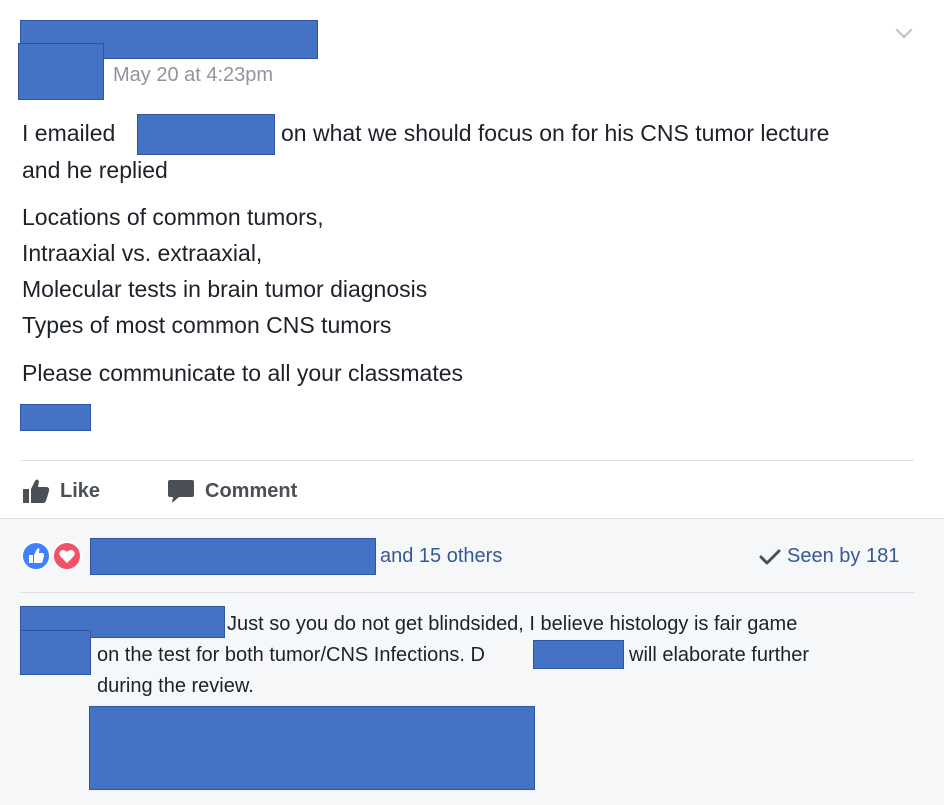 The height and width of the screenshot is (805, 944). I want to click on checkmark-icon, so click(770, 556).